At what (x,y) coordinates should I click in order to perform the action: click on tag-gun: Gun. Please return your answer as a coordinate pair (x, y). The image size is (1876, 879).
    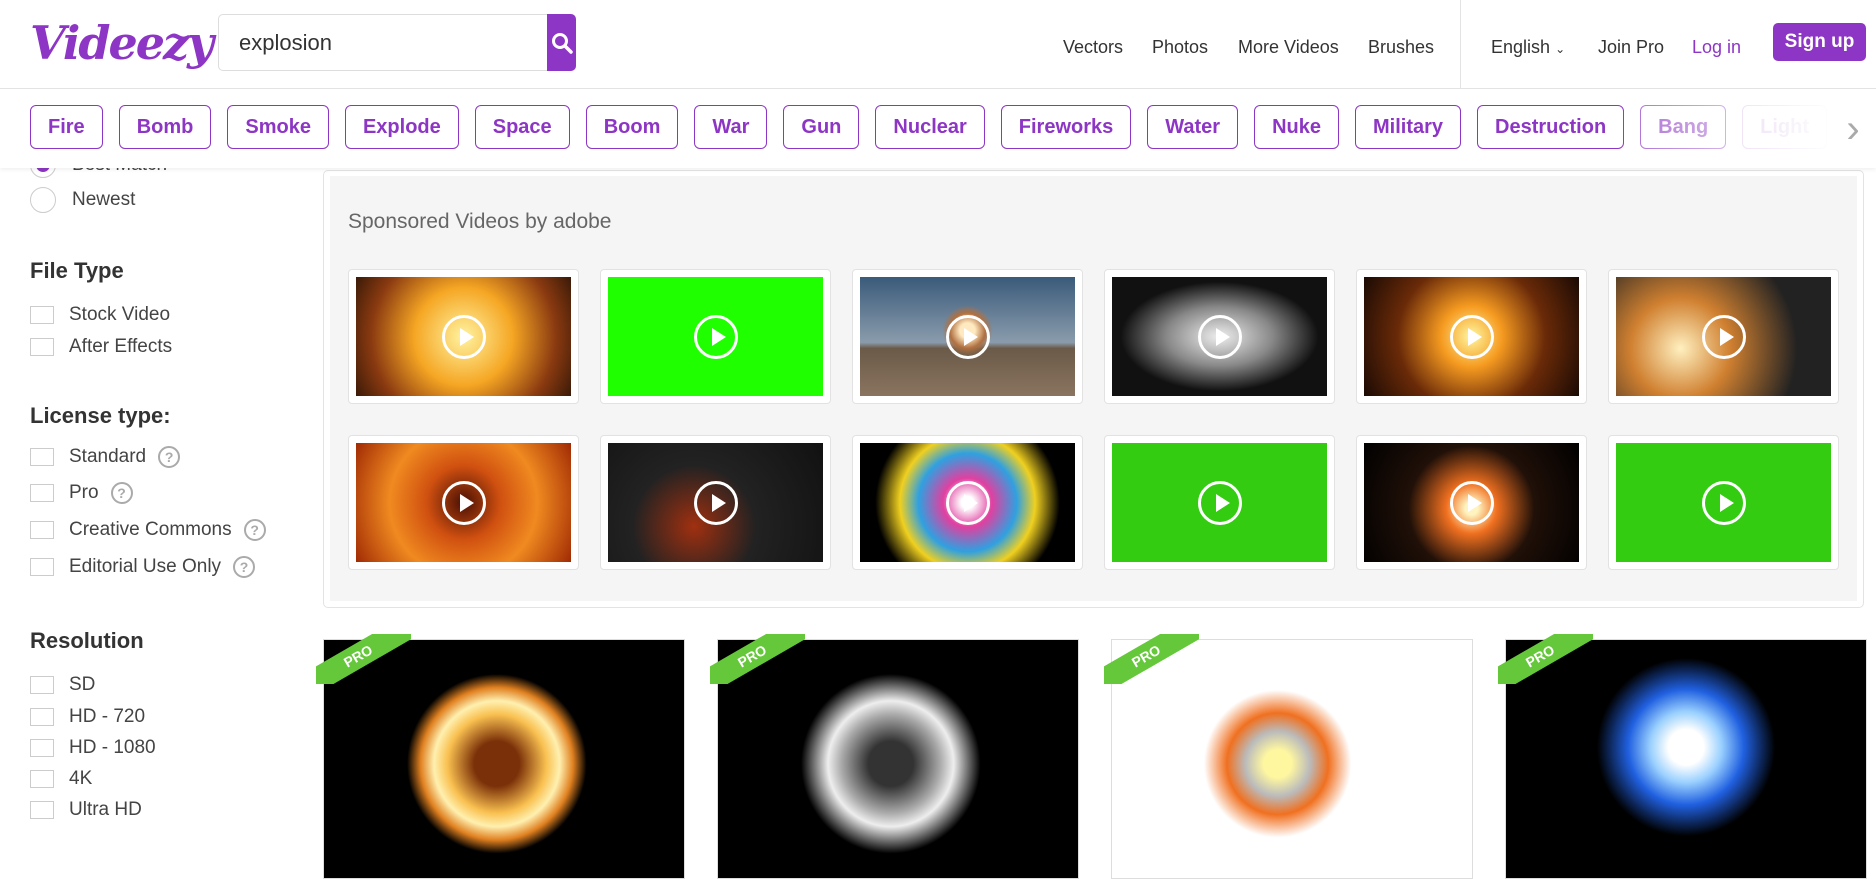
    Looking at the image, I should click on (821, 127).